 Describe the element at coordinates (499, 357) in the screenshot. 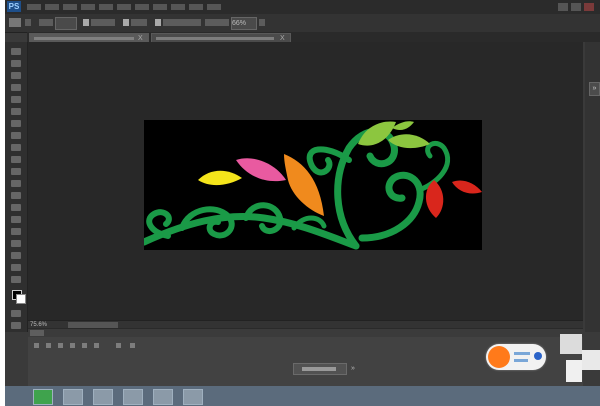

I see `widget-ball` at that location.